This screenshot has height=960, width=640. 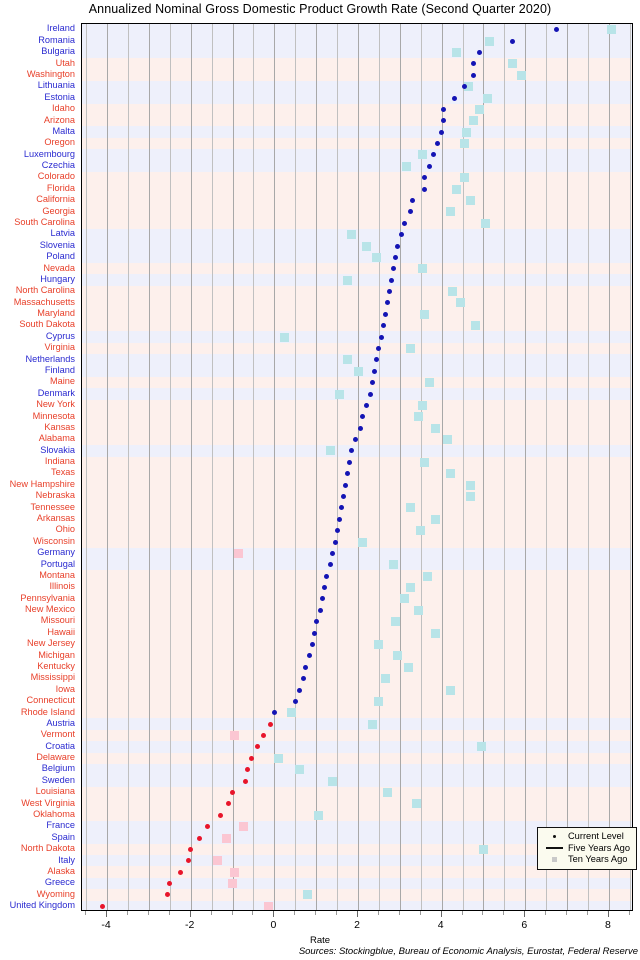 I want to click on y-axis-tick-label: Malta, so click(x=63, y=130).